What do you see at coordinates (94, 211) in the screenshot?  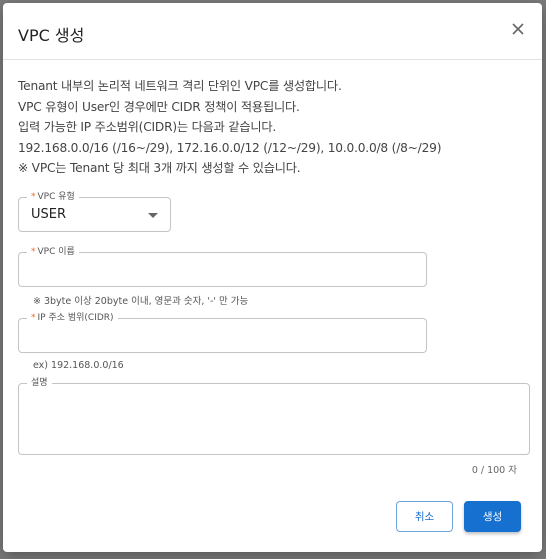 I see `vpc-type-select: * VPC 유형 USER` at bounding box center [94, 211].